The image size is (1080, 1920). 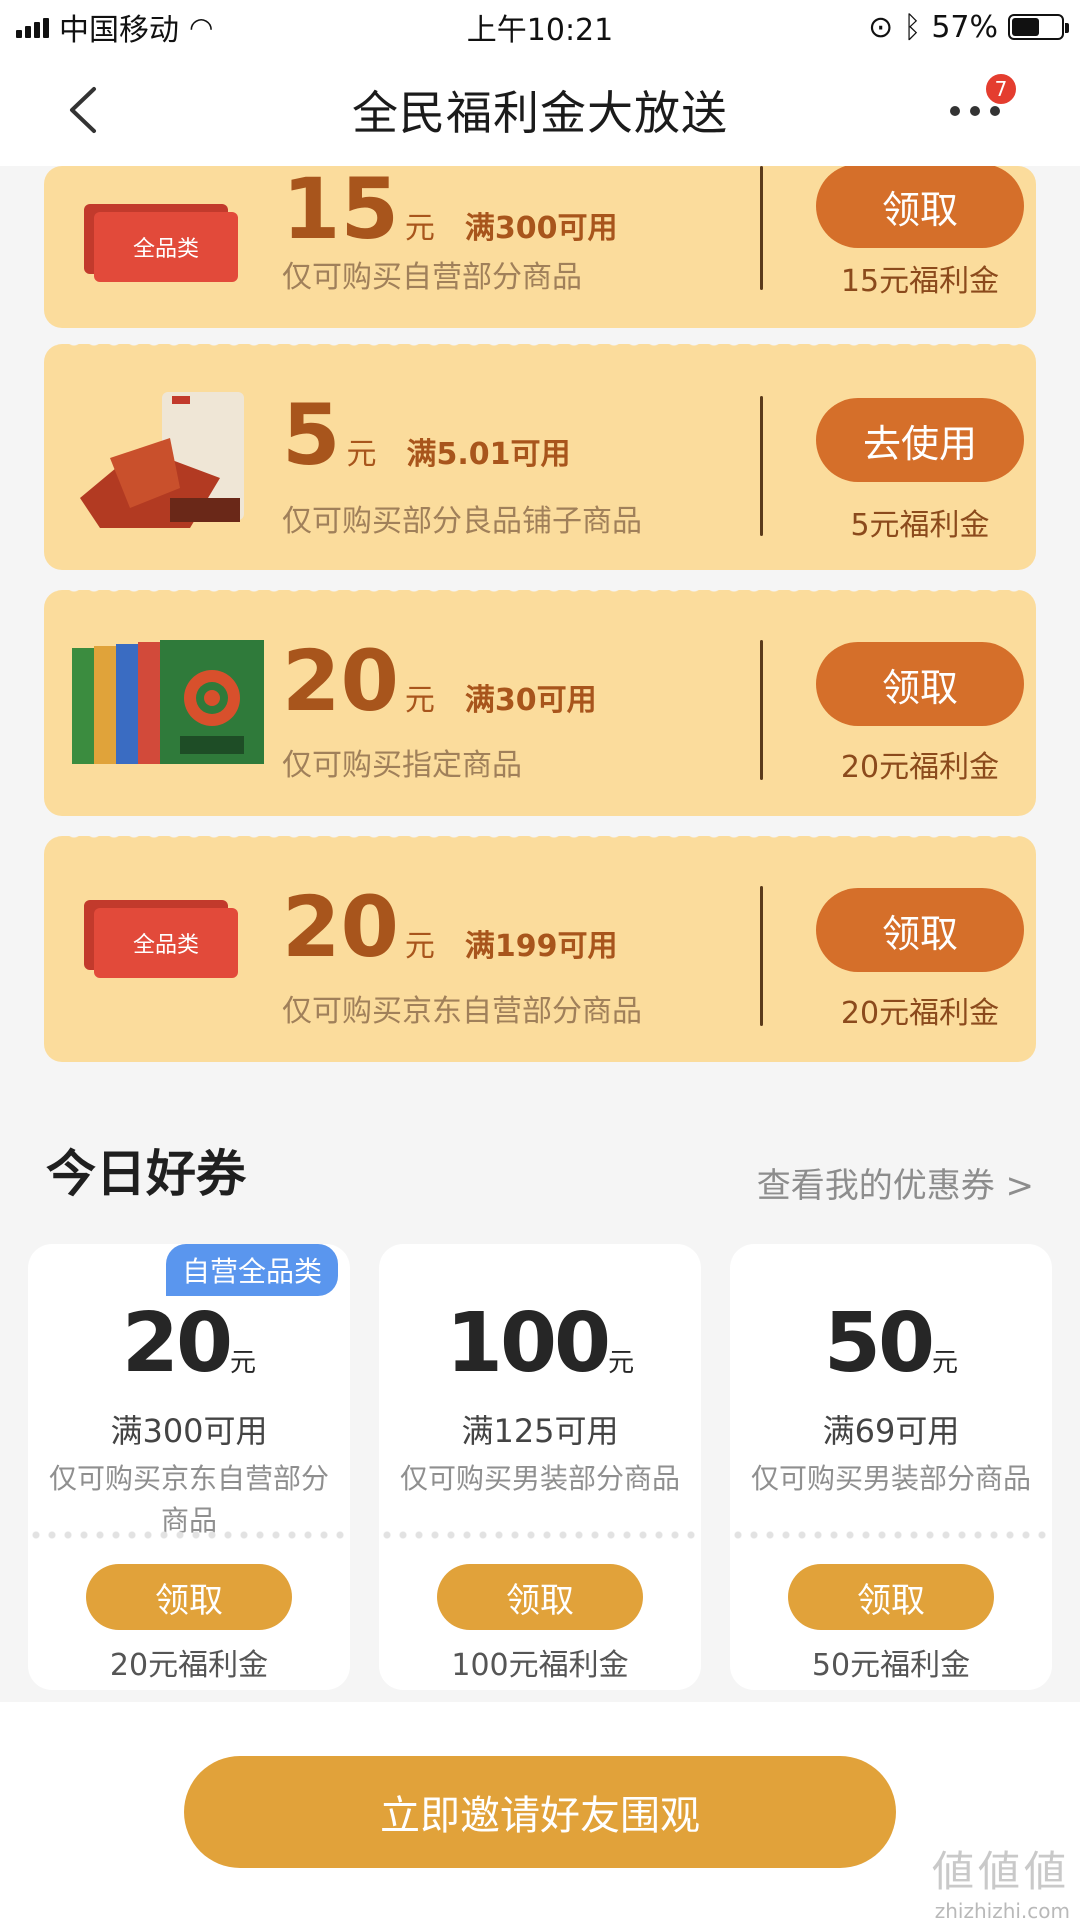 I want to click on carrier-name: 中国移动, so click(x=119, y=30).